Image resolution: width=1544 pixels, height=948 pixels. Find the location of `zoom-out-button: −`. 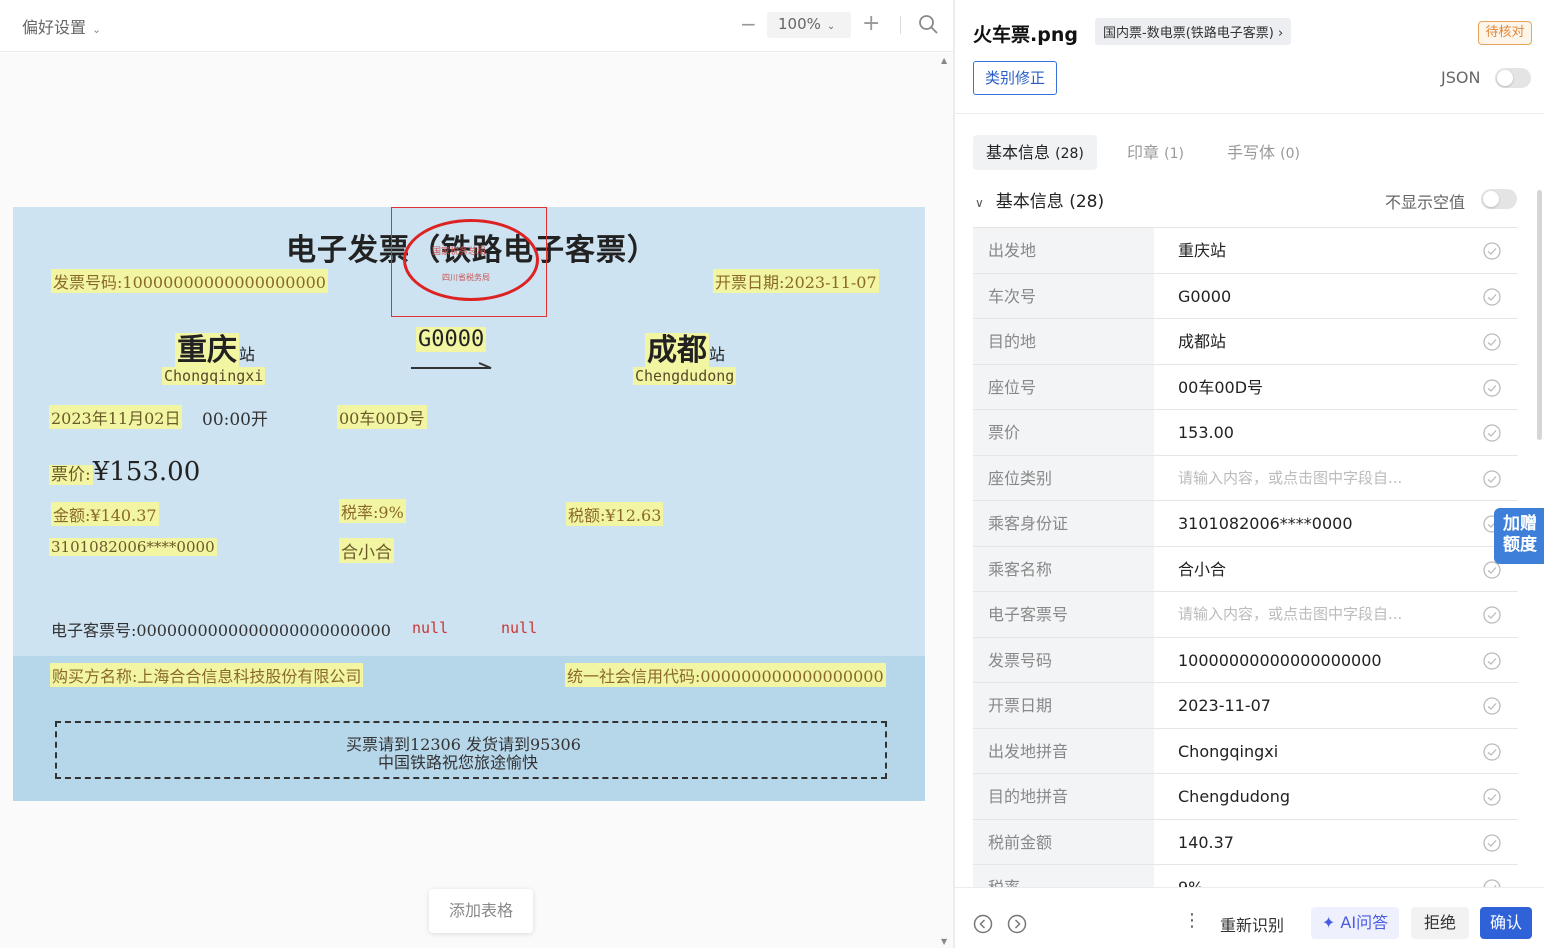

zoom-out-button: − is located at coordinates (748, 24).